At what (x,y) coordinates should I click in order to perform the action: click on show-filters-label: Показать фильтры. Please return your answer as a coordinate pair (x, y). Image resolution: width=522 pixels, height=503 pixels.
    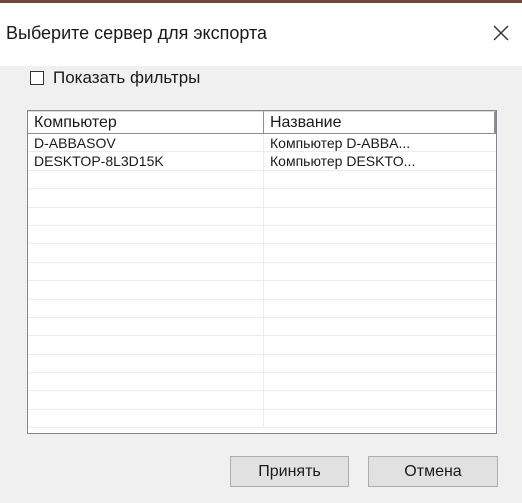
    Looking at the image, I should click on (127, 77).